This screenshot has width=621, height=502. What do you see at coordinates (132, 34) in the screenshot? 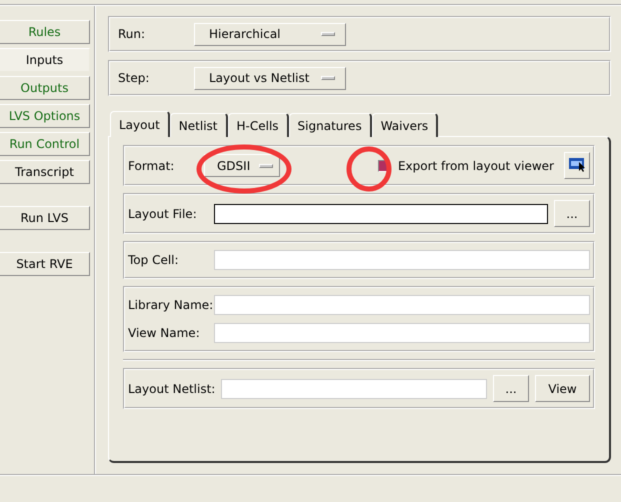
I see `run-label: Run:` at bounding box center [132, 34].